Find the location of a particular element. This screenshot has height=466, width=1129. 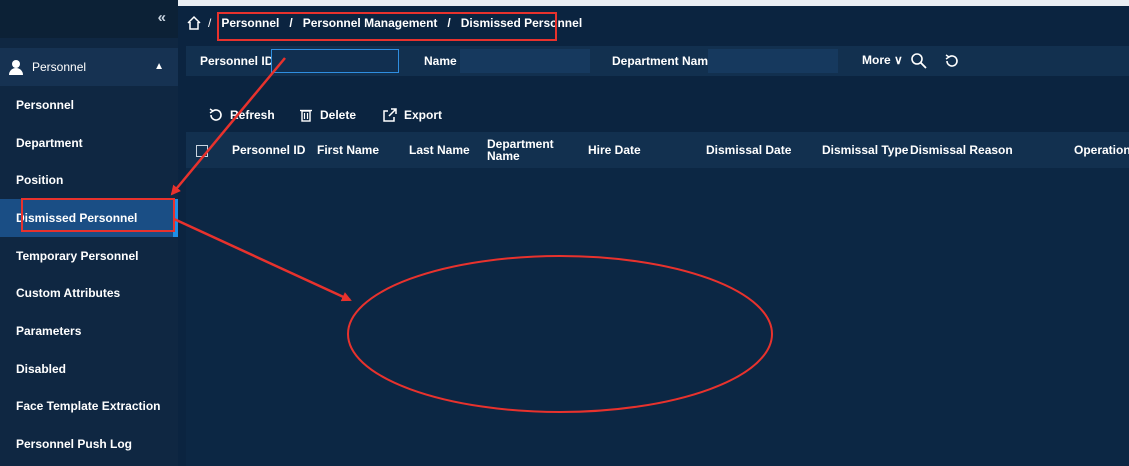

sidebar-item-dismissed-personnel: Dismissed Personnel is located at coordinates (89, 218).